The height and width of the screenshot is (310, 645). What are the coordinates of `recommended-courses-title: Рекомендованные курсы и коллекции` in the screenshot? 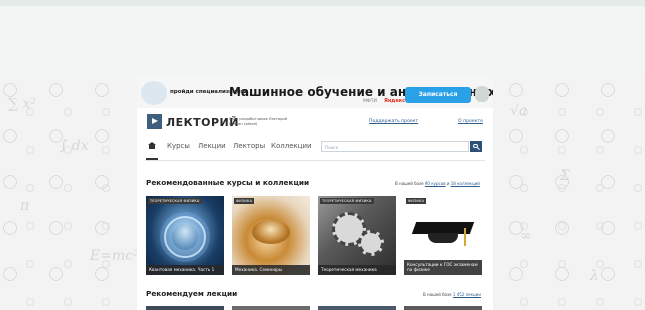 It's located at (228, 182).